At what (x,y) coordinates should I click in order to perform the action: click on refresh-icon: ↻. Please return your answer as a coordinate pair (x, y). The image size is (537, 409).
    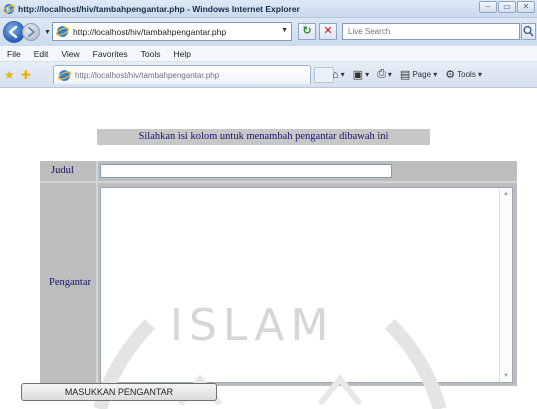
    Looking at the image, I should click on (307, 31).